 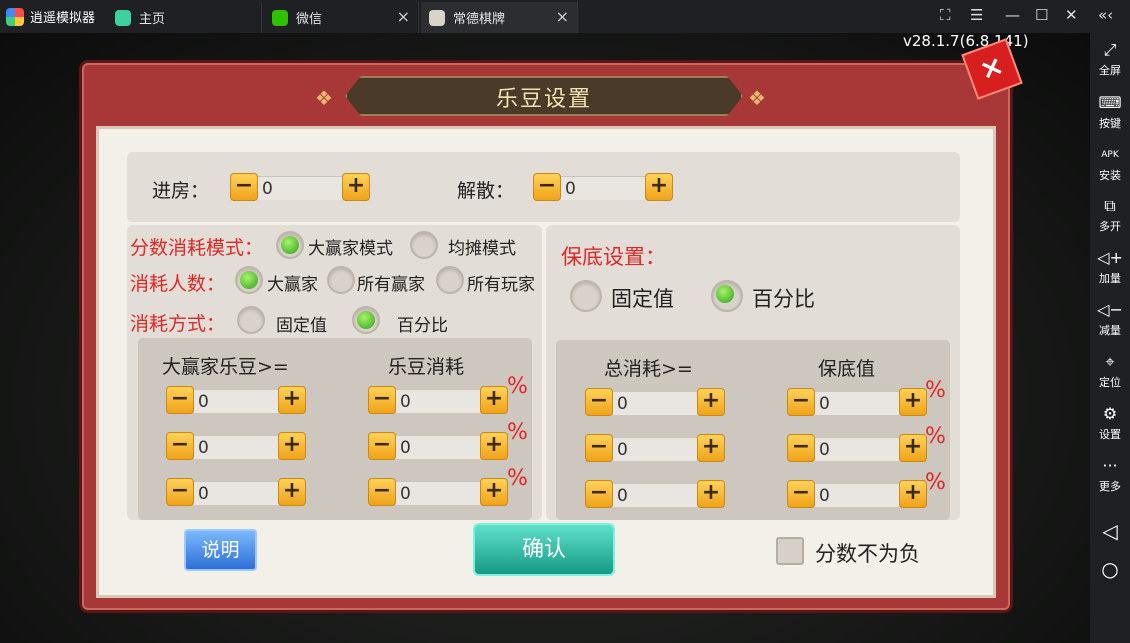 I want to click on sidebar-install: APK 安装, so click(x=1110, y=164).